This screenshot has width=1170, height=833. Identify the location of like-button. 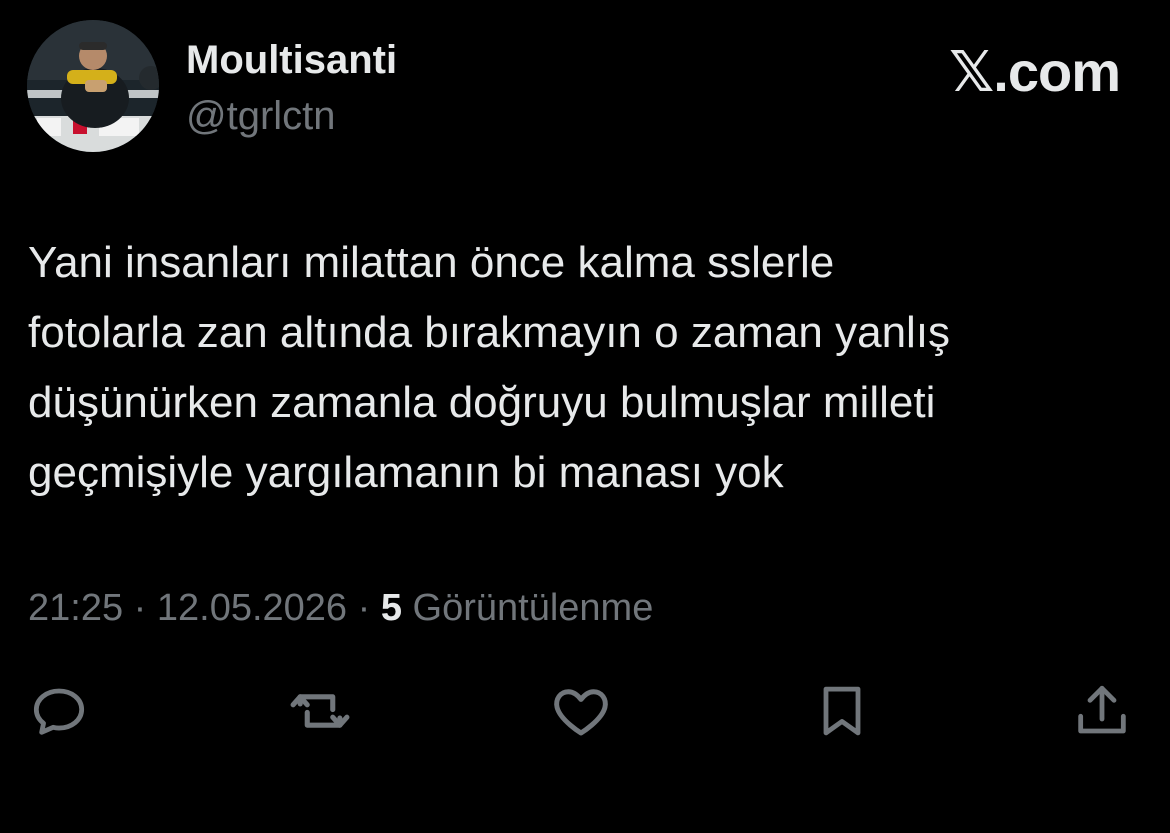
(581, 711).